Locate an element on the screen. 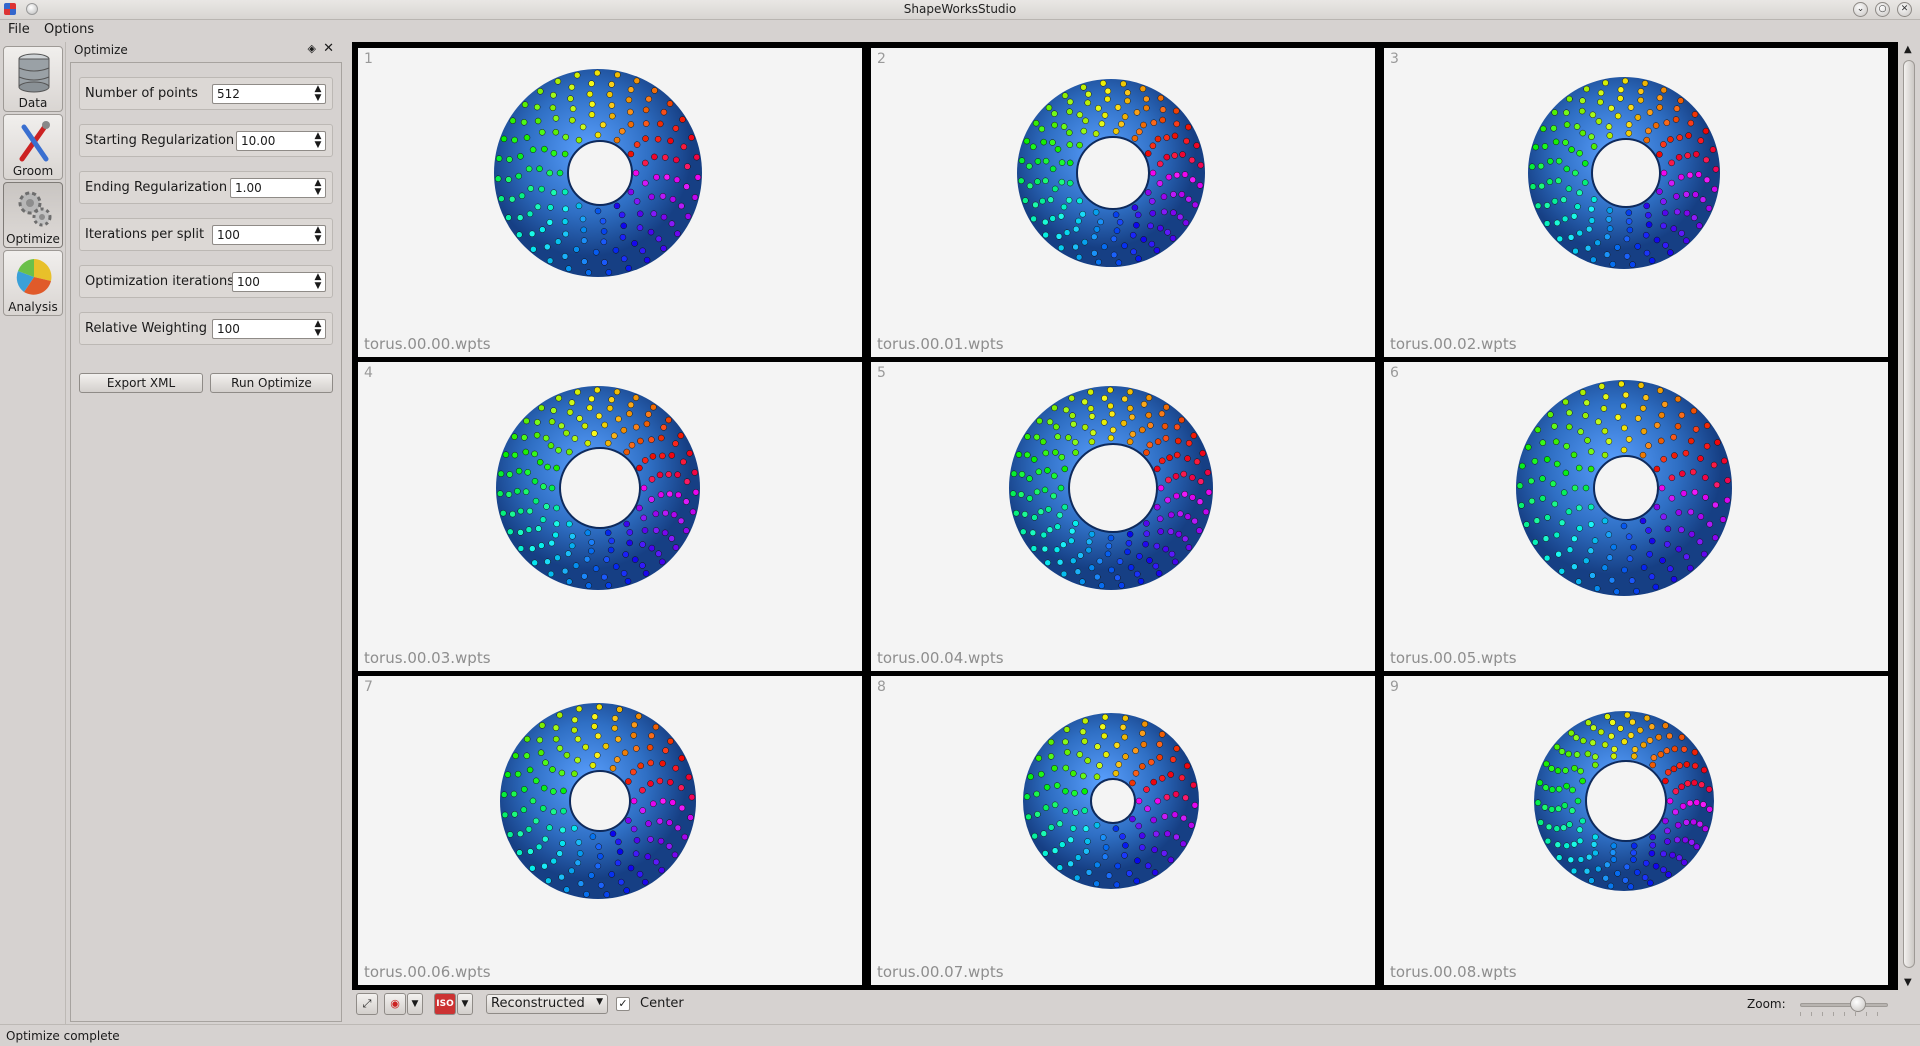 This screenshot has height=1046, width=1920. menu-options: Options is located at coordinates (69, 29).